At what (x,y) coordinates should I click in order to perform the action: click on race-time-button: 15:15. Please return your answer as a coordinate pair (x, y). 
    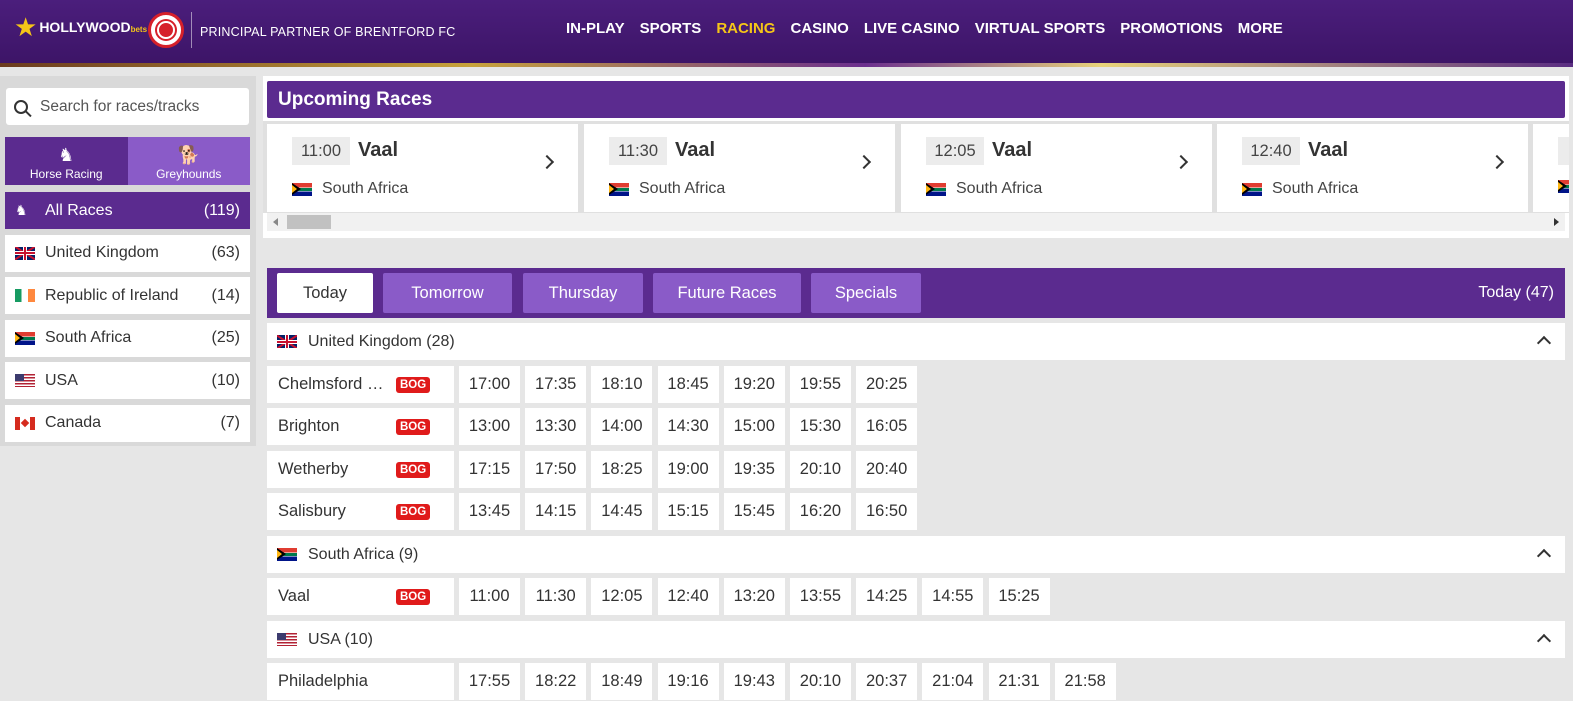
    Looking at the image, I should click on (688, 511).